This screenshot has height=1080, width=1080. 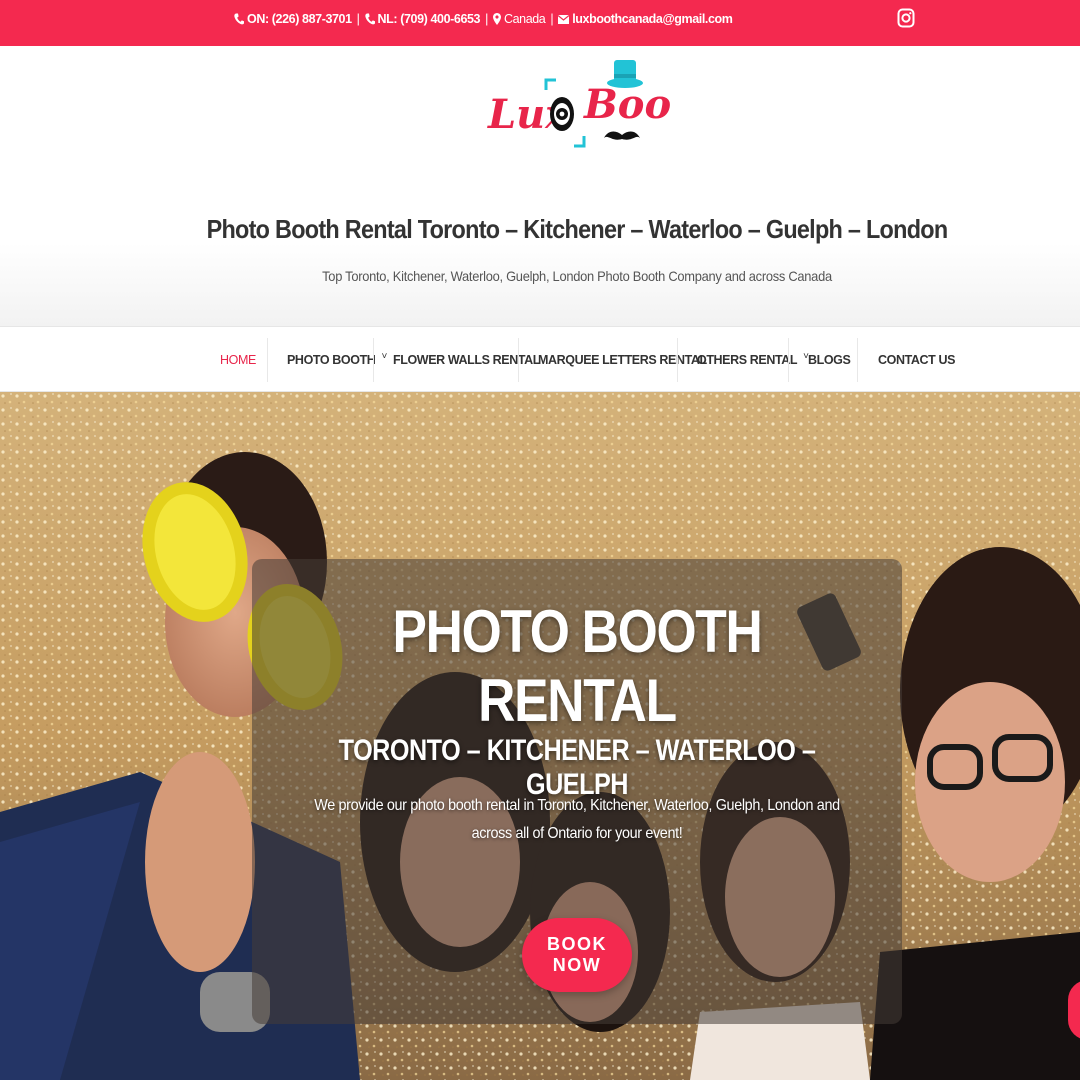 I want to click on chevron-down-icon: ˅, so click(x=384, y=356).